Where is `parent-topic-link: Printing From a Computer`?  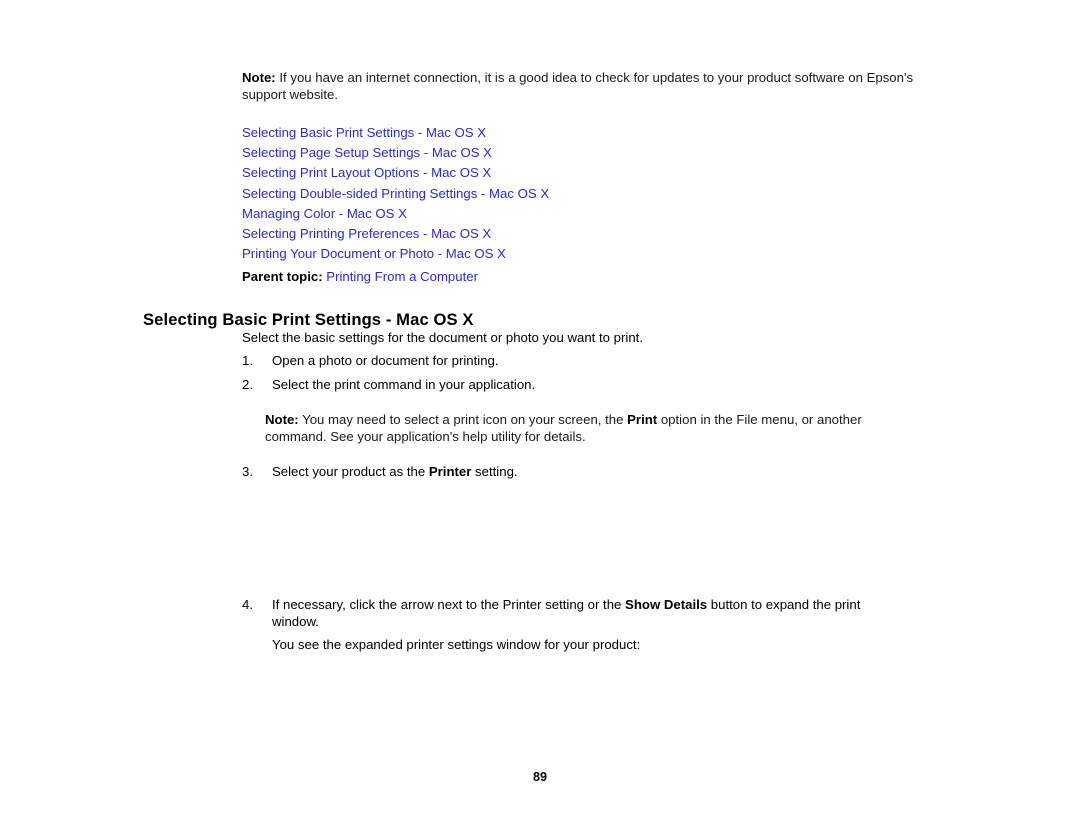 parent-topic-link: Printing From a Computer is located at coordinates (402, 276).